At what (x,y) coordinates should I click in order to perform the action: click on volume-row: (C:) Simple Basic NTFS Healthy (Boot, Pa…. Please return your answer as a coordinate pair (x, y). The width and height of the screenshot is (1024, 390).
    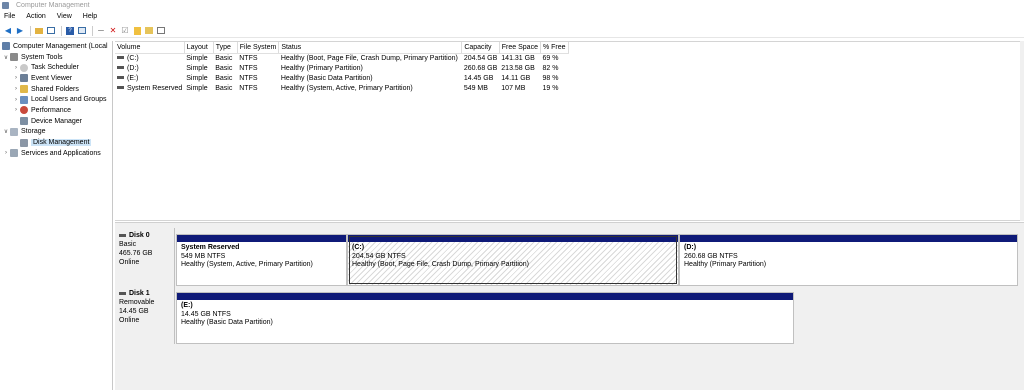
    Looking at the image, I should click on (341, 58).